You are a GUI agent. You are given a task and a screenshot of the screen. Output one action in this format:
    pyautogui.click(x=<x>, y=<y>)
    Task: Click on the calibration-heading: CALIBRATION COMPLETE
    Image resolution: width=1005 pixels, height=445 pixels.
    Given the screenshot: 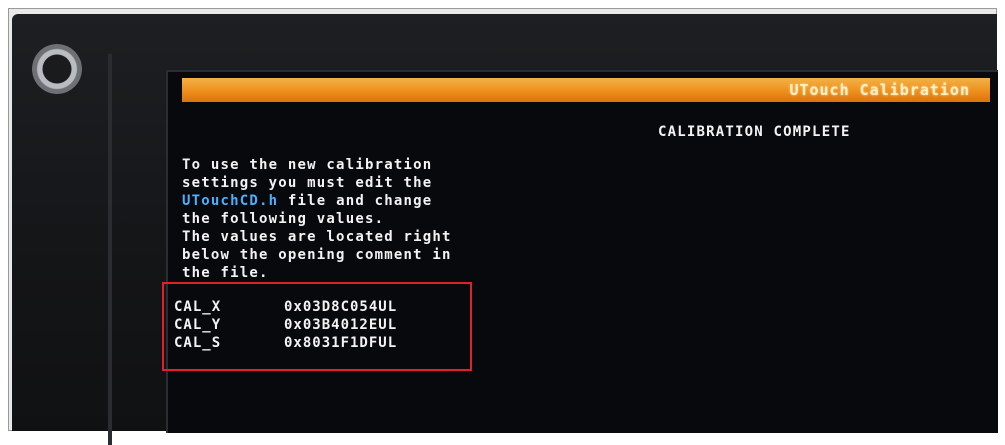 What is the action you would take?
    pyautogui.click(x=754, y=132)
    